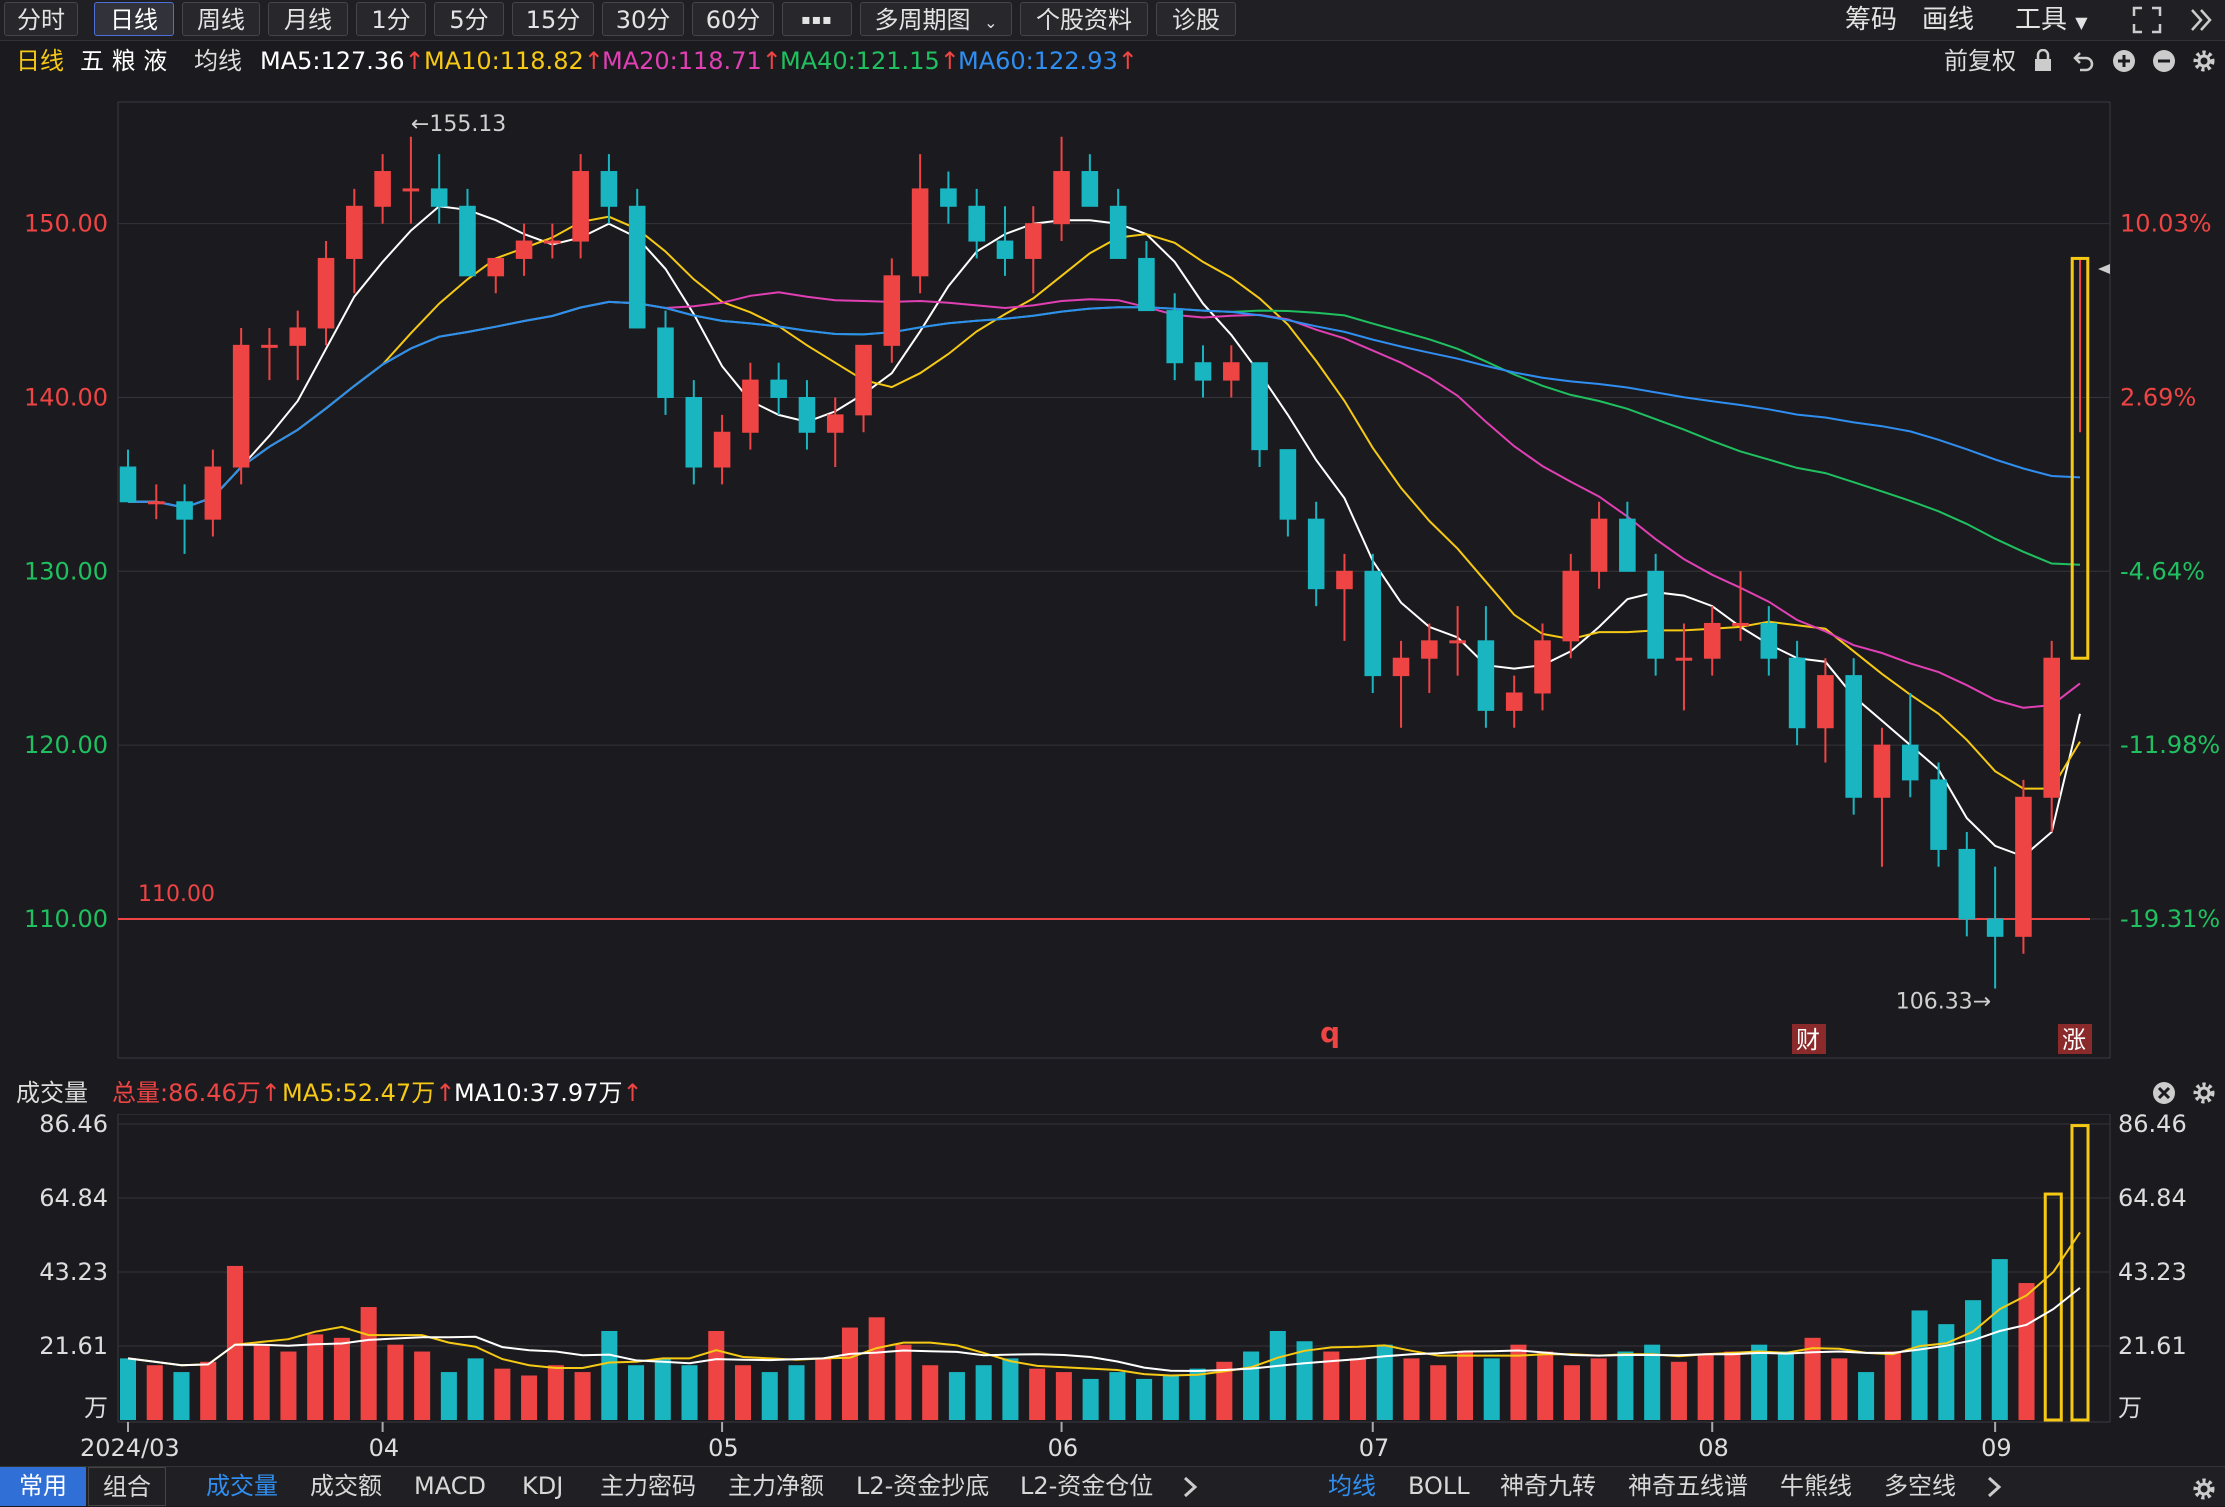 This screenshot has height=1507, width=2225. Describe the element at coordinates (2084, 61) in the screenshot. I see `undo-icon` at that location.